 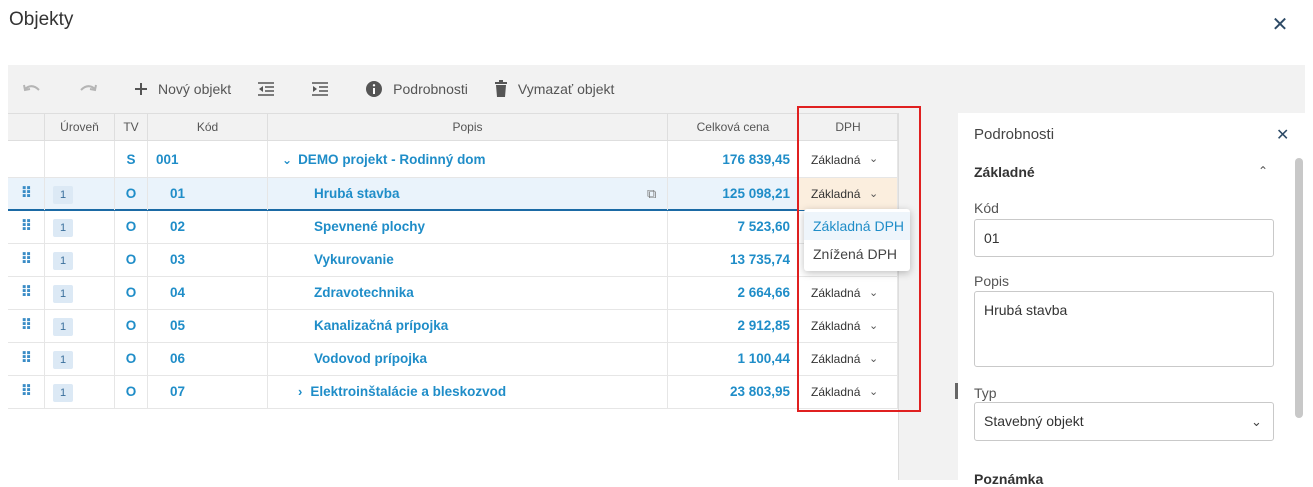 I want to click on chevron-right-icon: ›, so click(x=300, y=391).